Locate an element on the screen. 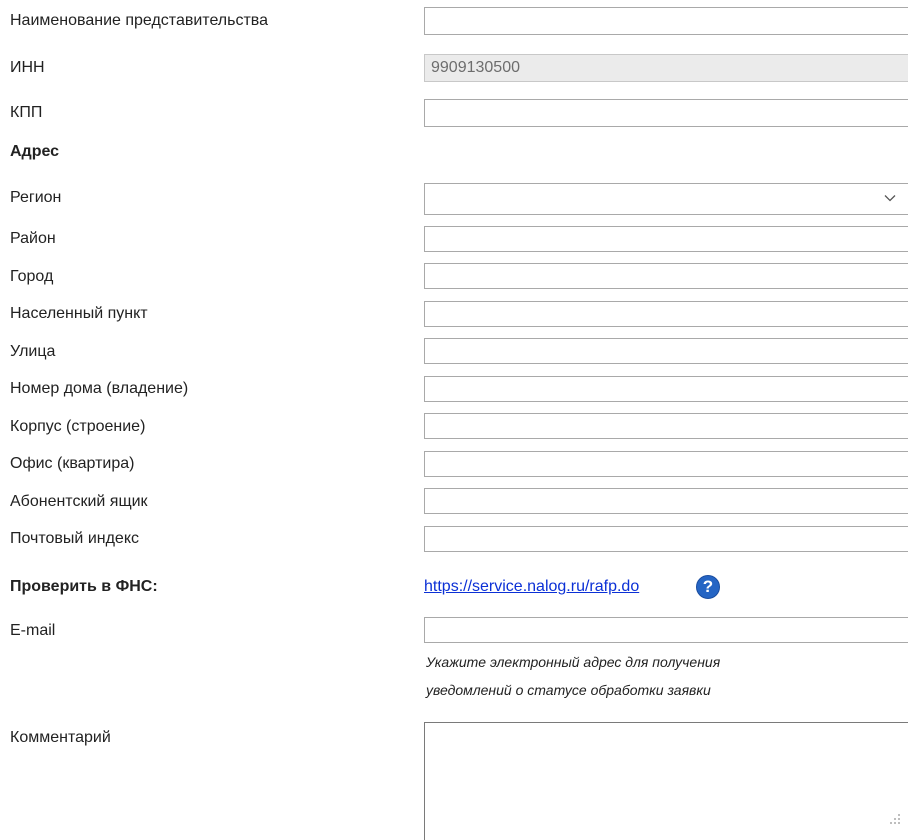 This screenshot has width=908, height=840. po-box-input is located at coordinates (666, 501).